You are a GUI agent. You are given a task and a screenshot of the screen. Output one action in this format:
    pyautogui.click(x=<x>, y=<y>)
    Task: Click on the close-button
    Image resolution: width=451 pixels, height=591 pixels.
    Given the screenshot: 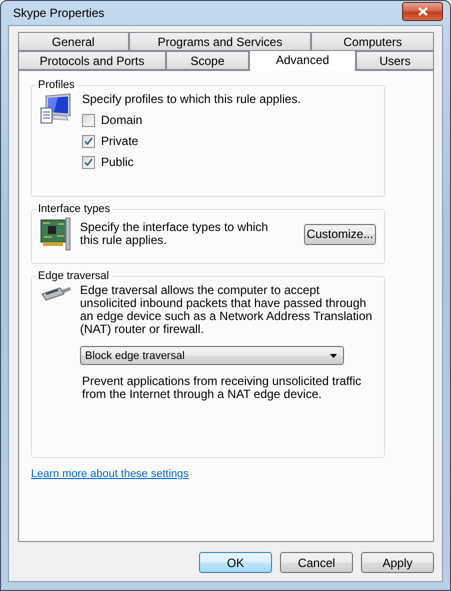 What is the action you would take?
    pyautogui.click(x=422, y=11)
    